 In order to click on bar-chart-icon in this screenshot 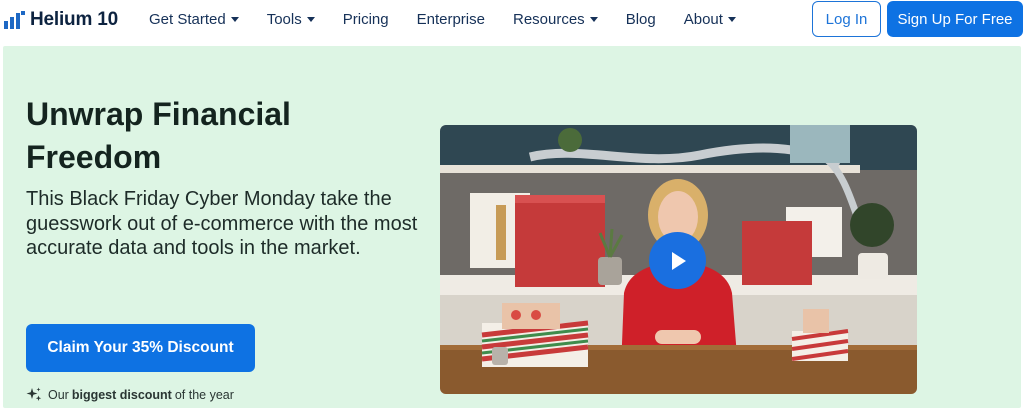, I will do `click(14, 20)`.